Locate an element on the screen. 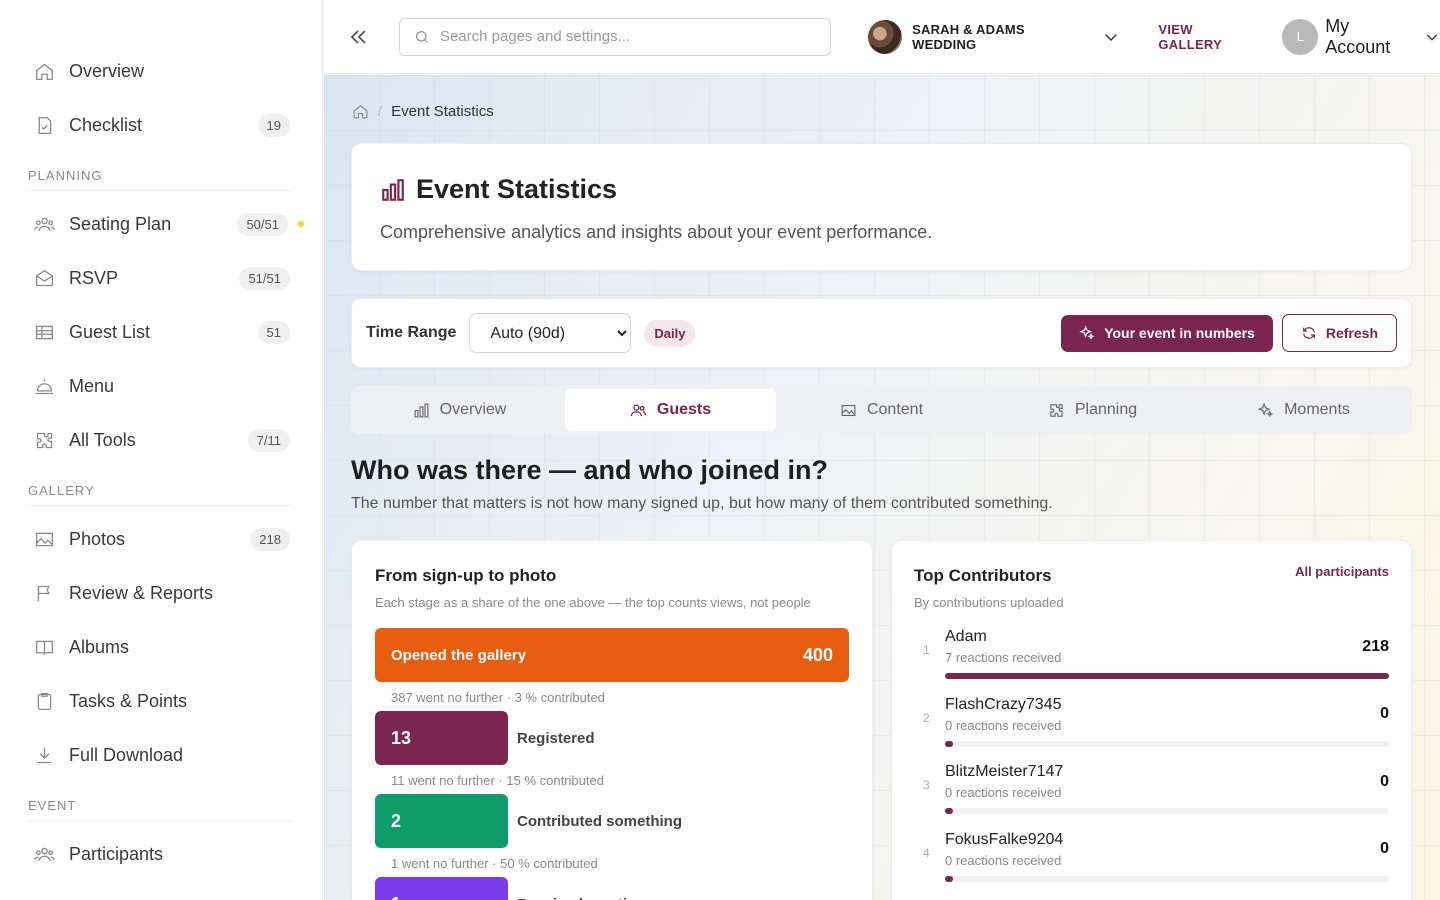 The width and height of the screenshot is (1440, 900). contributor-name: BlitzMeister7147 is located at coordinates (1004, 771).